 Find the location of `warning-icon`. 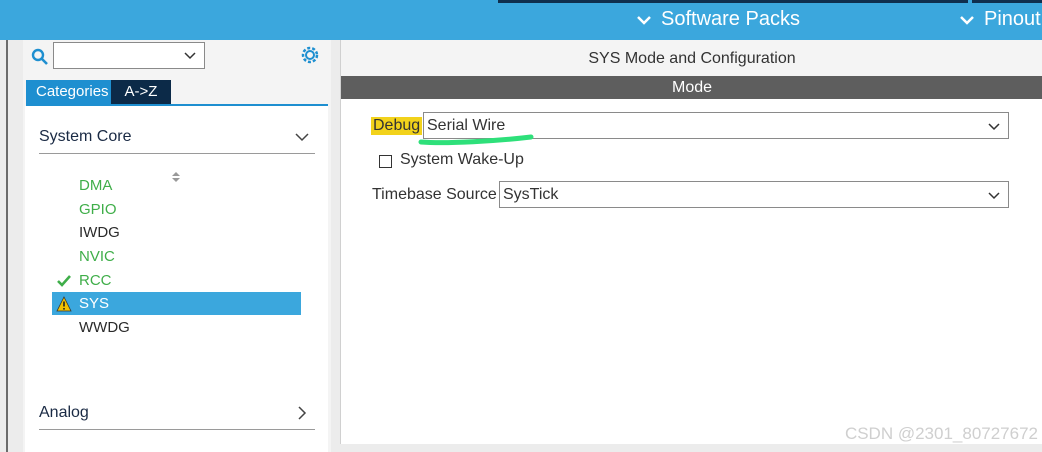

warning-icon is located at coordinates (64, 304).